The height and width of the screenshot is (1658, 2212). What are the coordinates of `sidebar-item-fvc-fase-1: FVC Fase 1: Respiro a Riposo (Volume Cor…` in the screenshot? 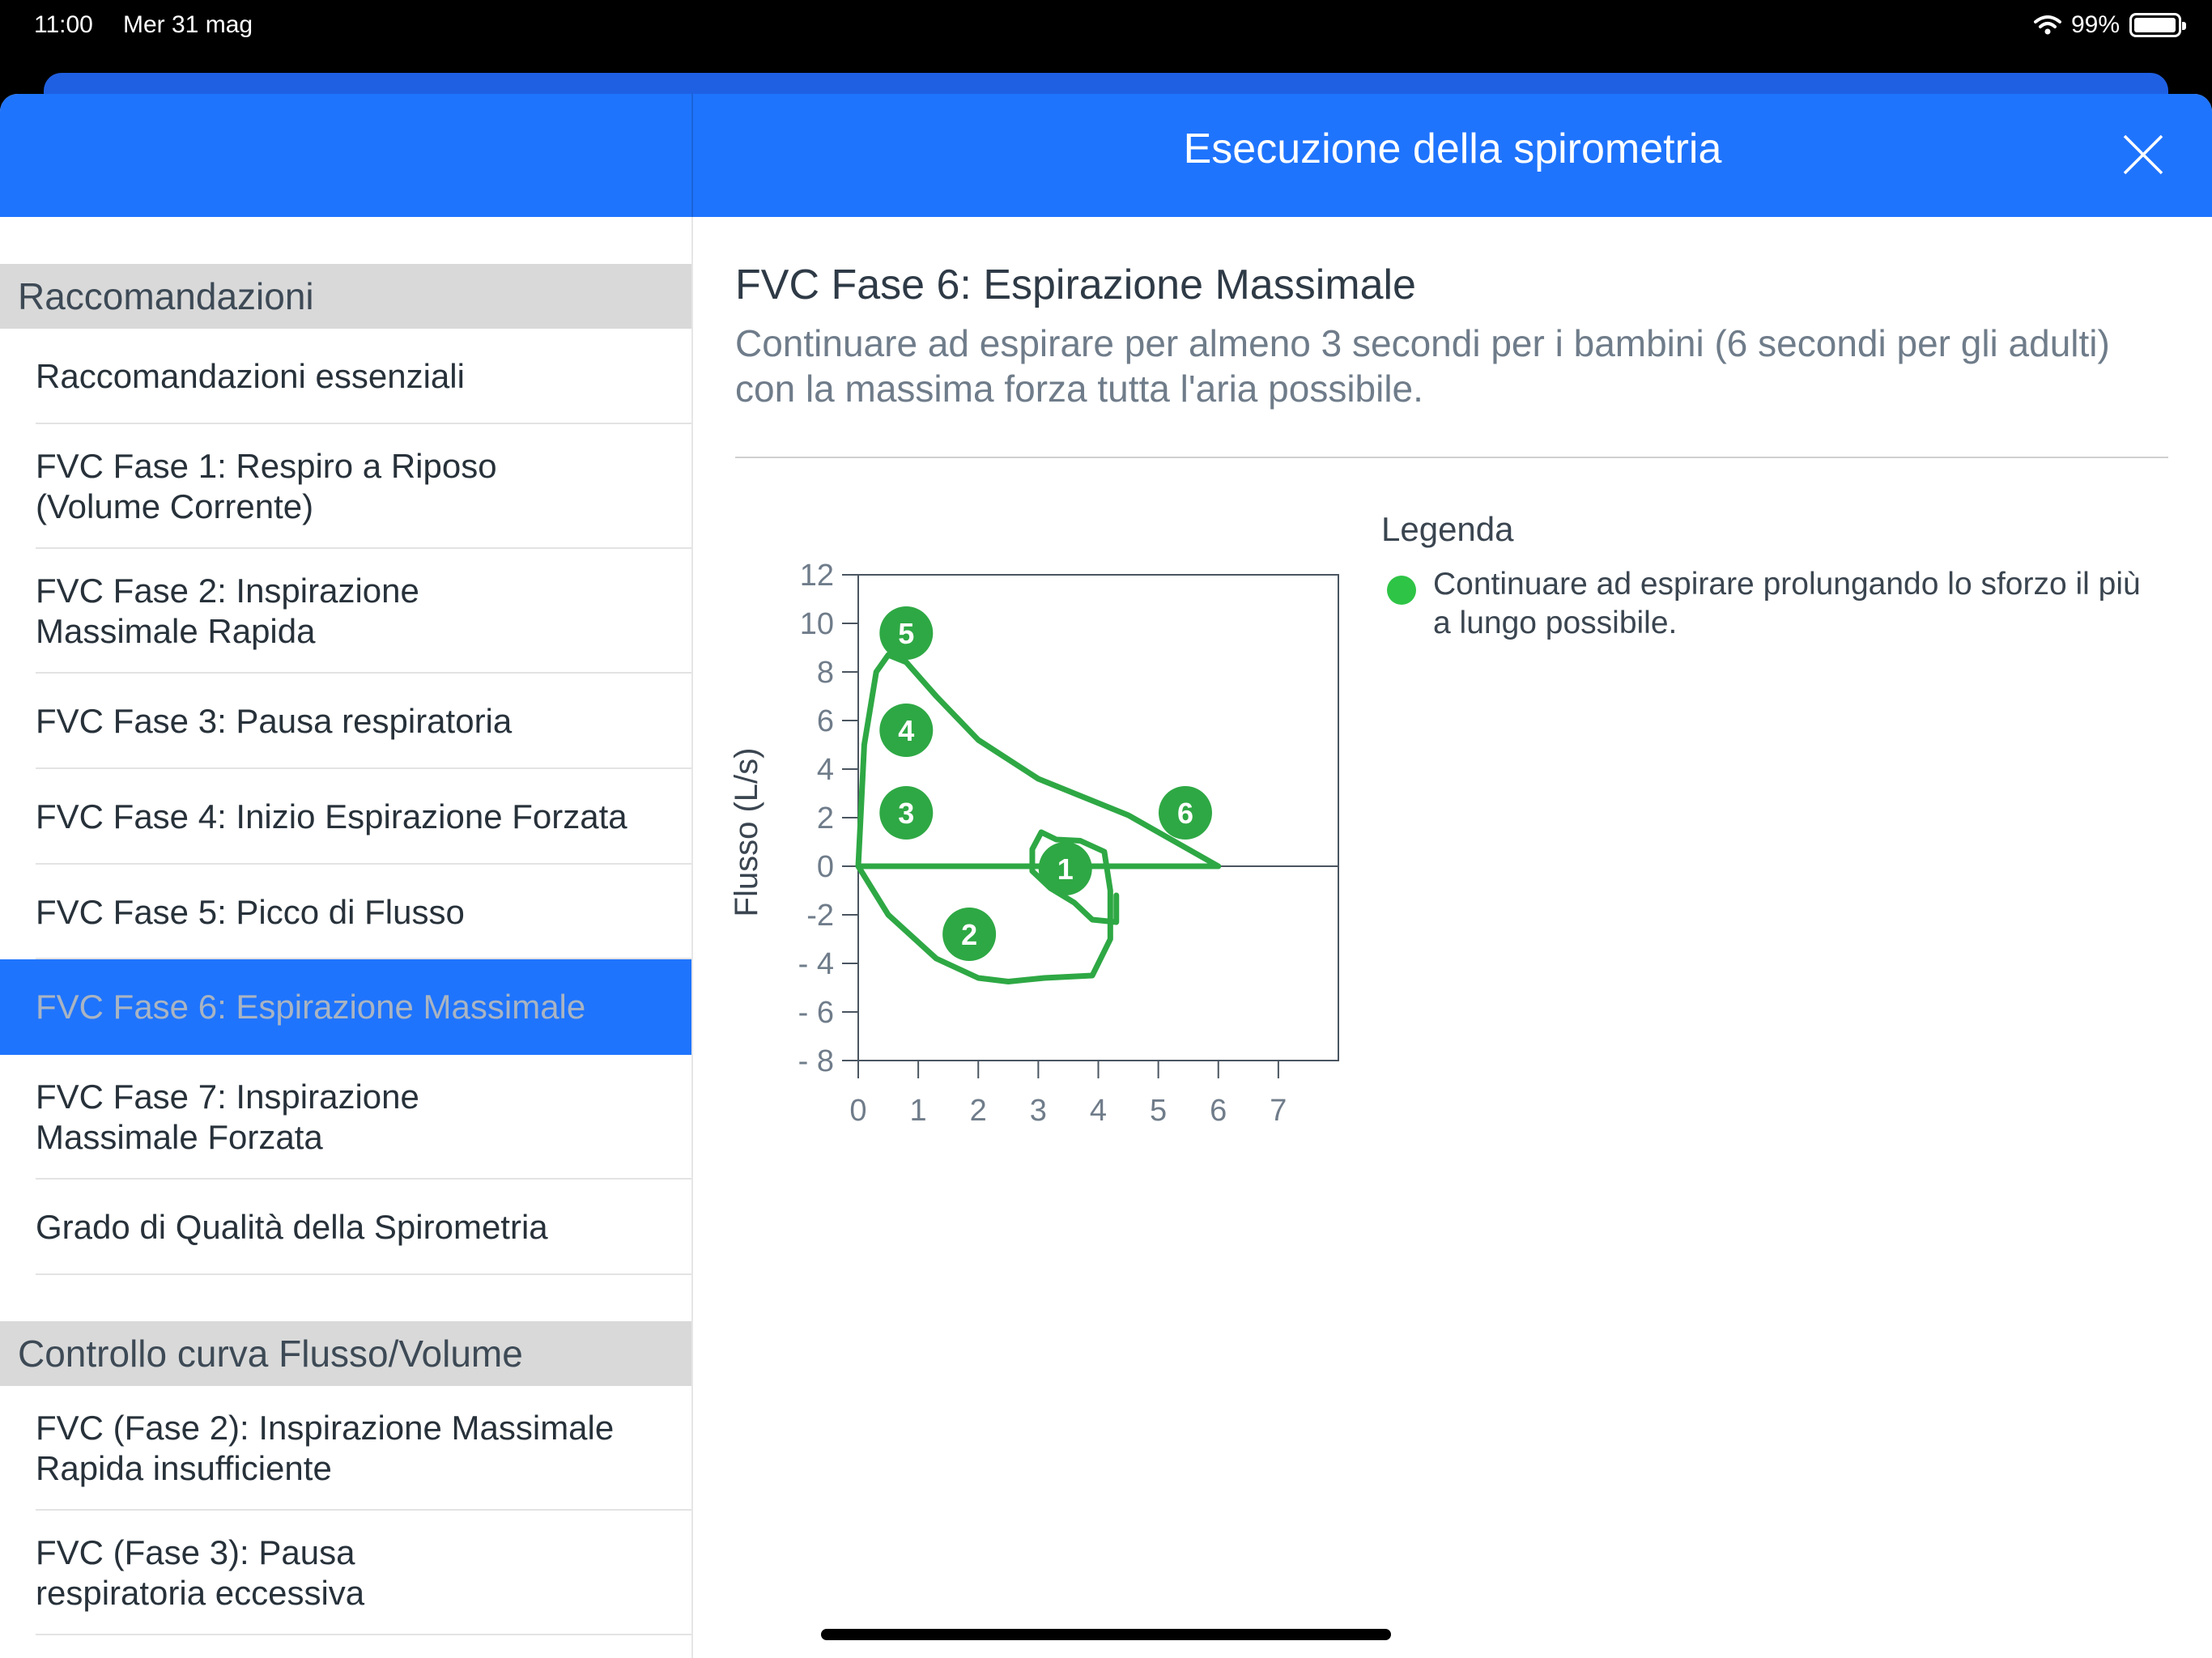 It's located at (345, 486).